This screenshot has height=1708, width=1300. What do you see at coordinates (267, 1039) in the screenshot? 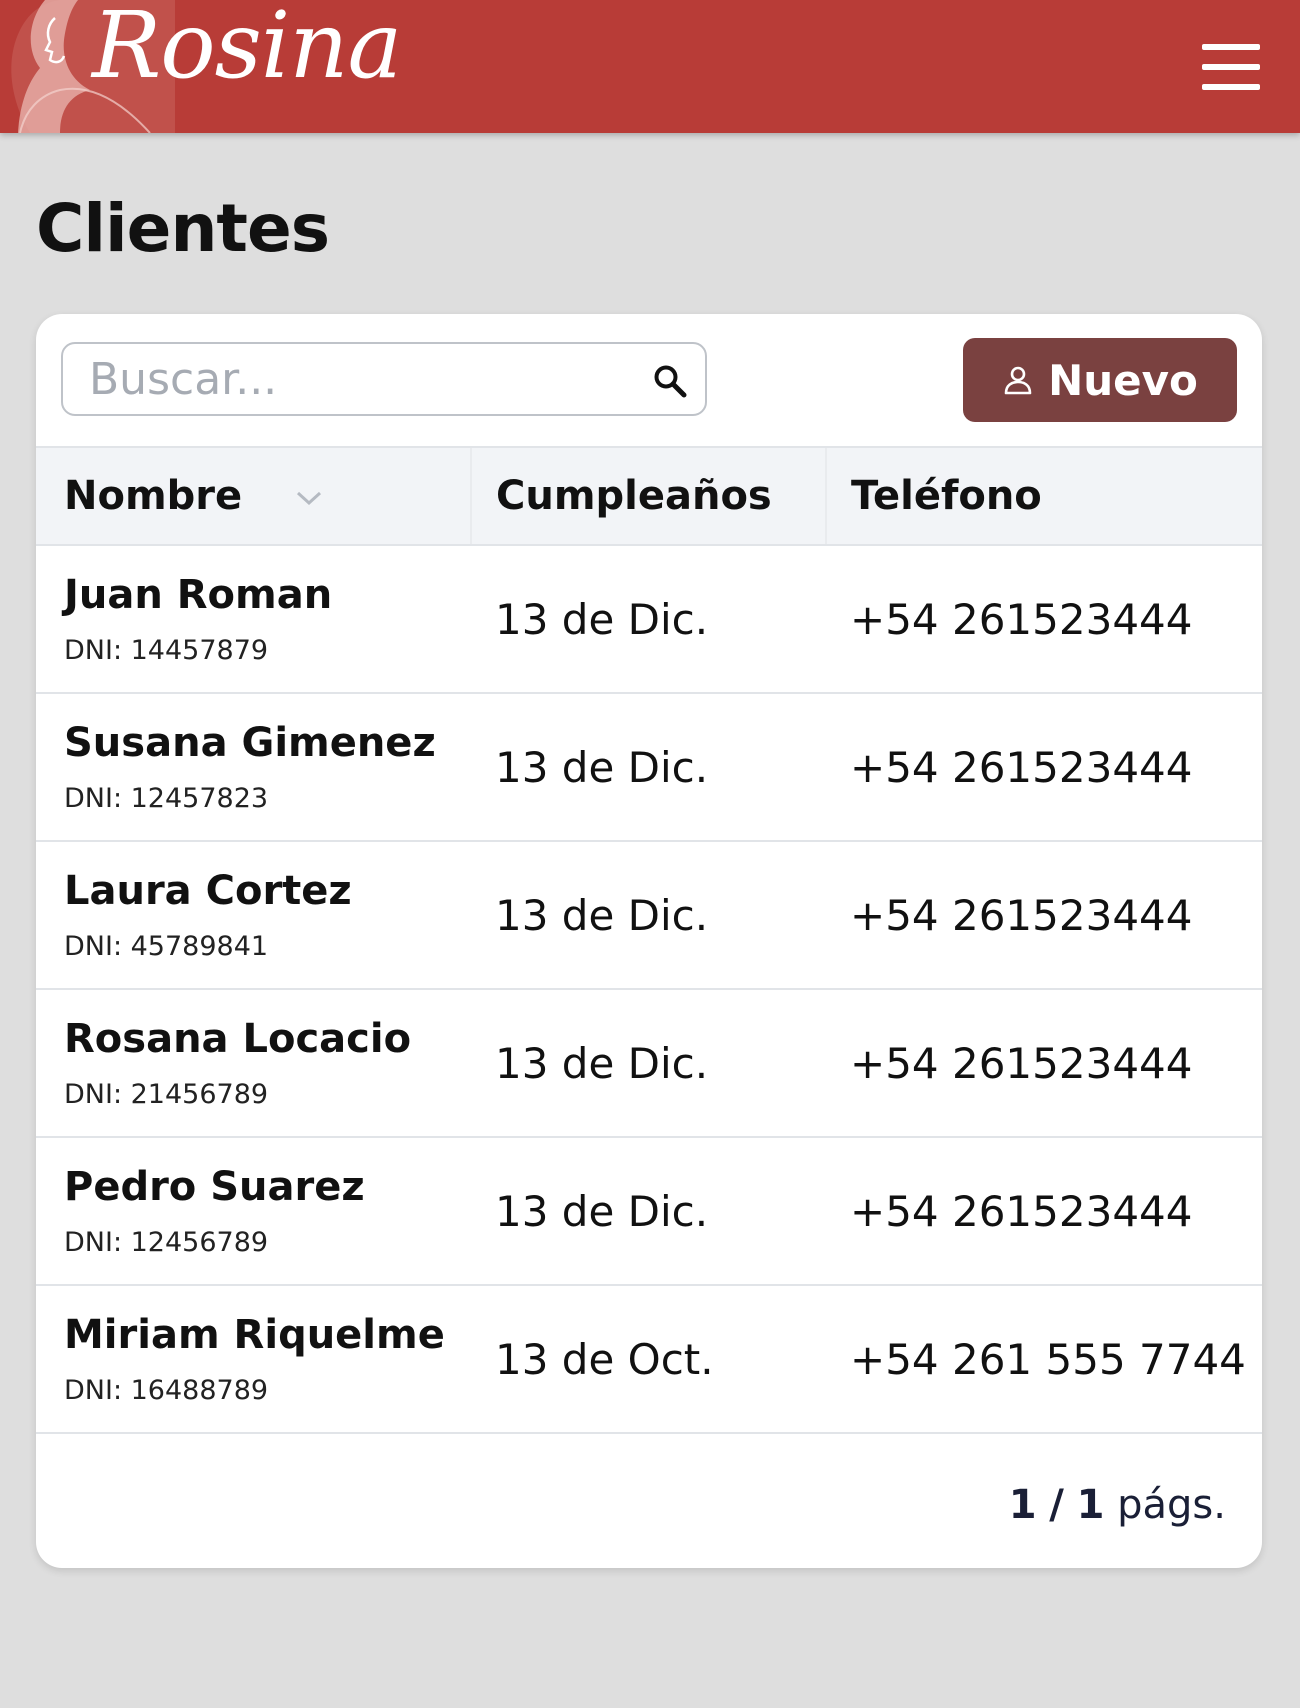
I see `client-name: Rosana Locacio` at bounding box center [267, 1039].